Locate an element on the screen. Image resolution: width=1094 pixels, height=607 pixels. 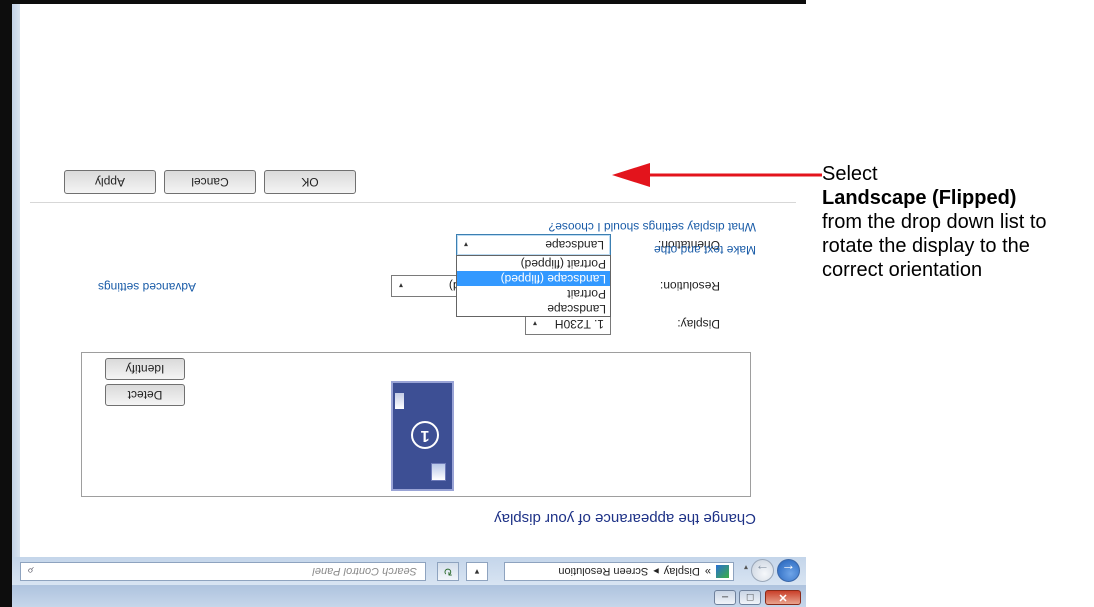
callout-arrow is located at coordinates (717, 175).